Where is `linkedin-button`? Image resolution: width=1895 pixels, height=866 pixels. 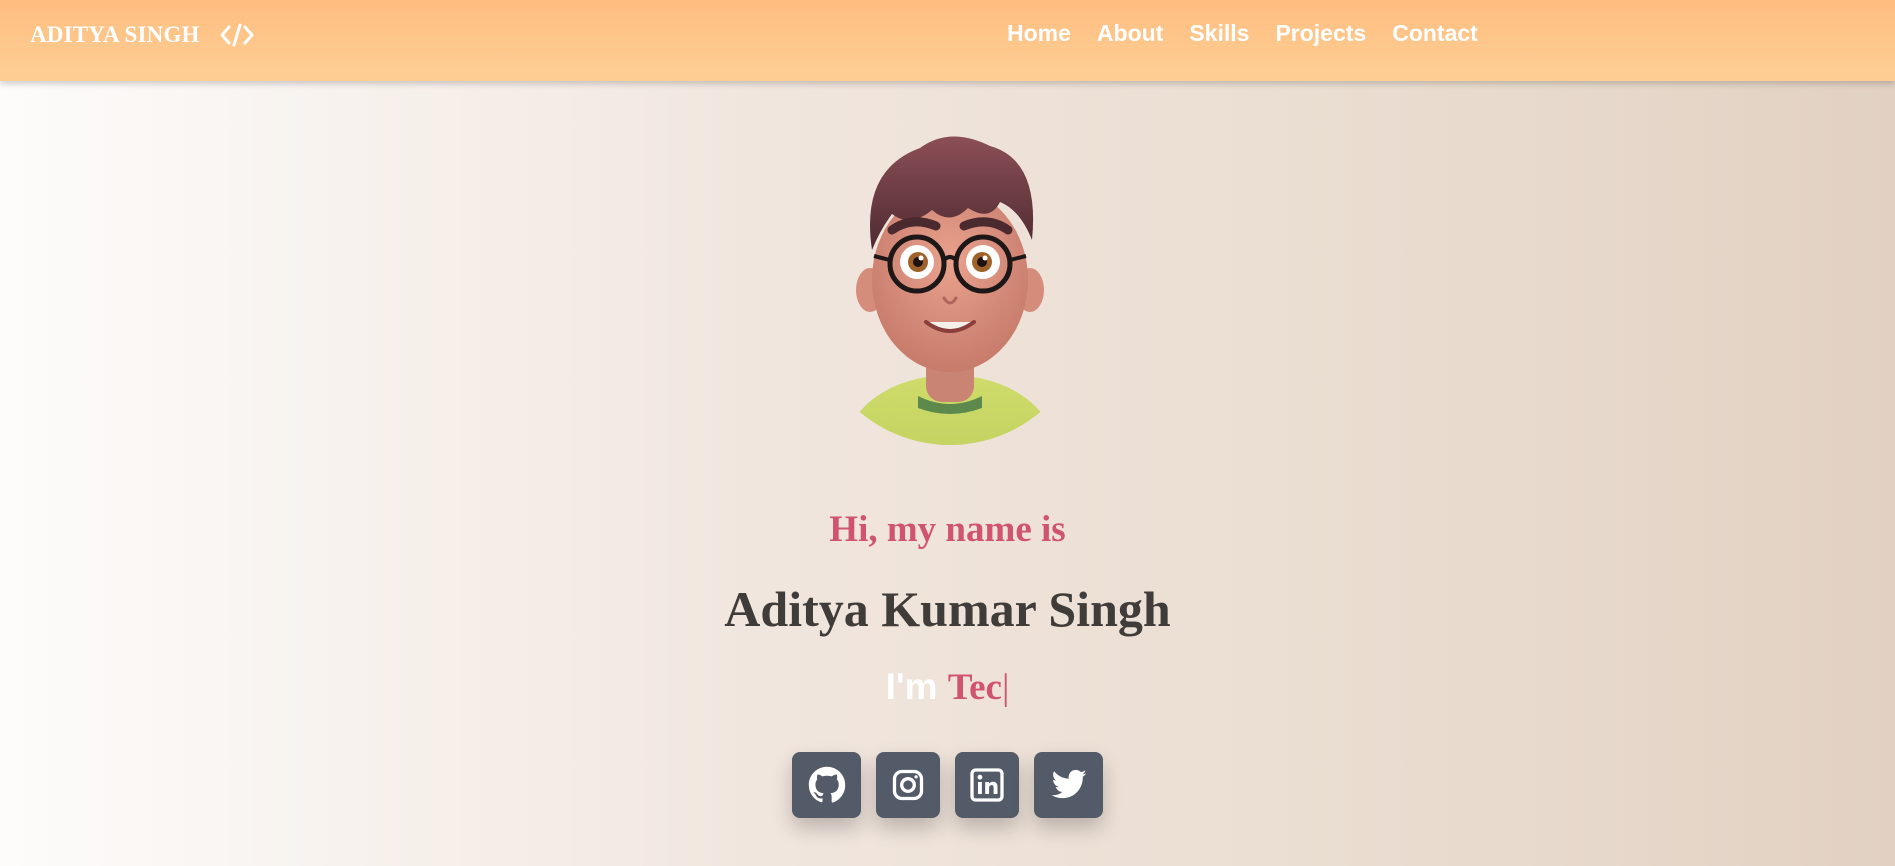
linkedin-button is located at coordinates (987, 785).